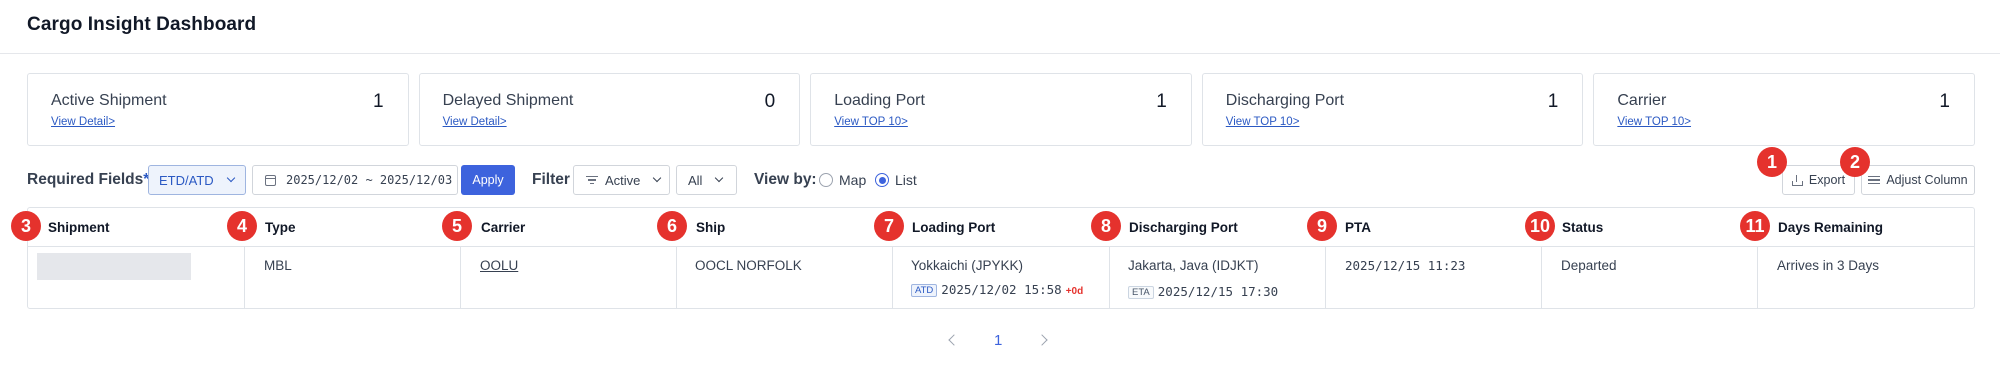  I want to click on eta-tag: ETA, so click(1141, 292).